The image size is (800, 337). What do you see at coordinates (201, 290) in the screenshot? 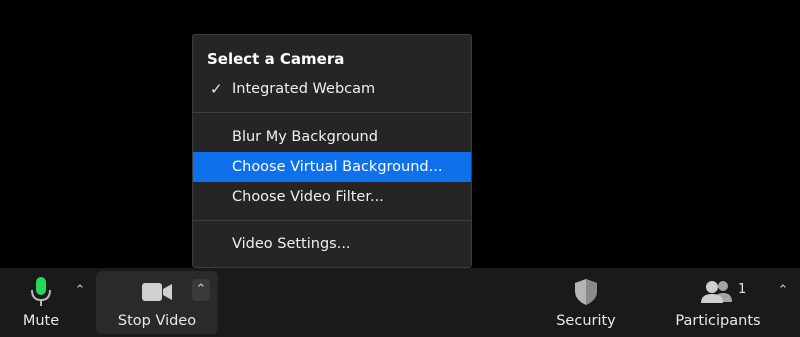
I see `video-options-caret: ⌃` at bounding box center [201, 290].